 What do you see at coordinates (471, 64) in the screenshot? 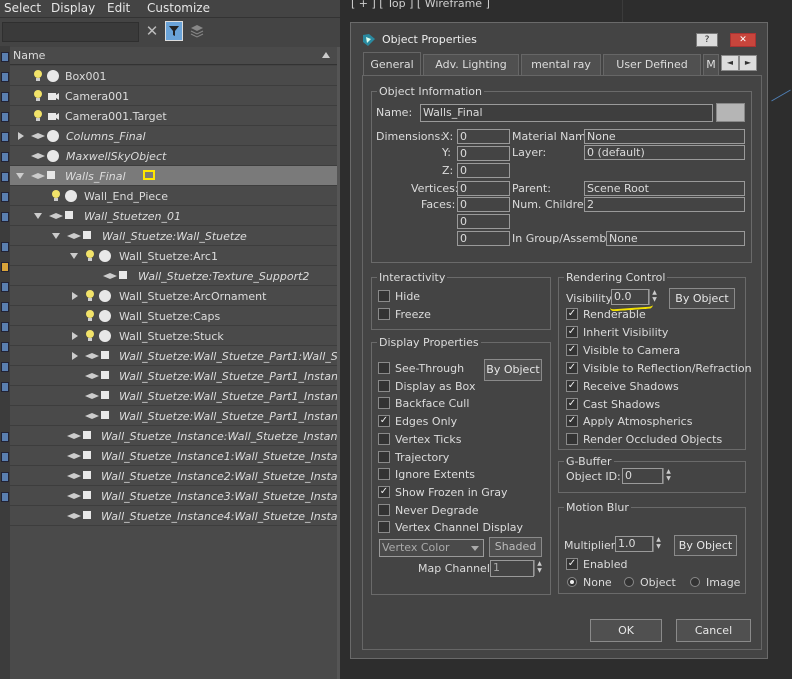
I see `tab-adv-lighting: Adv. Lighting` at bounding box center [471, 64].